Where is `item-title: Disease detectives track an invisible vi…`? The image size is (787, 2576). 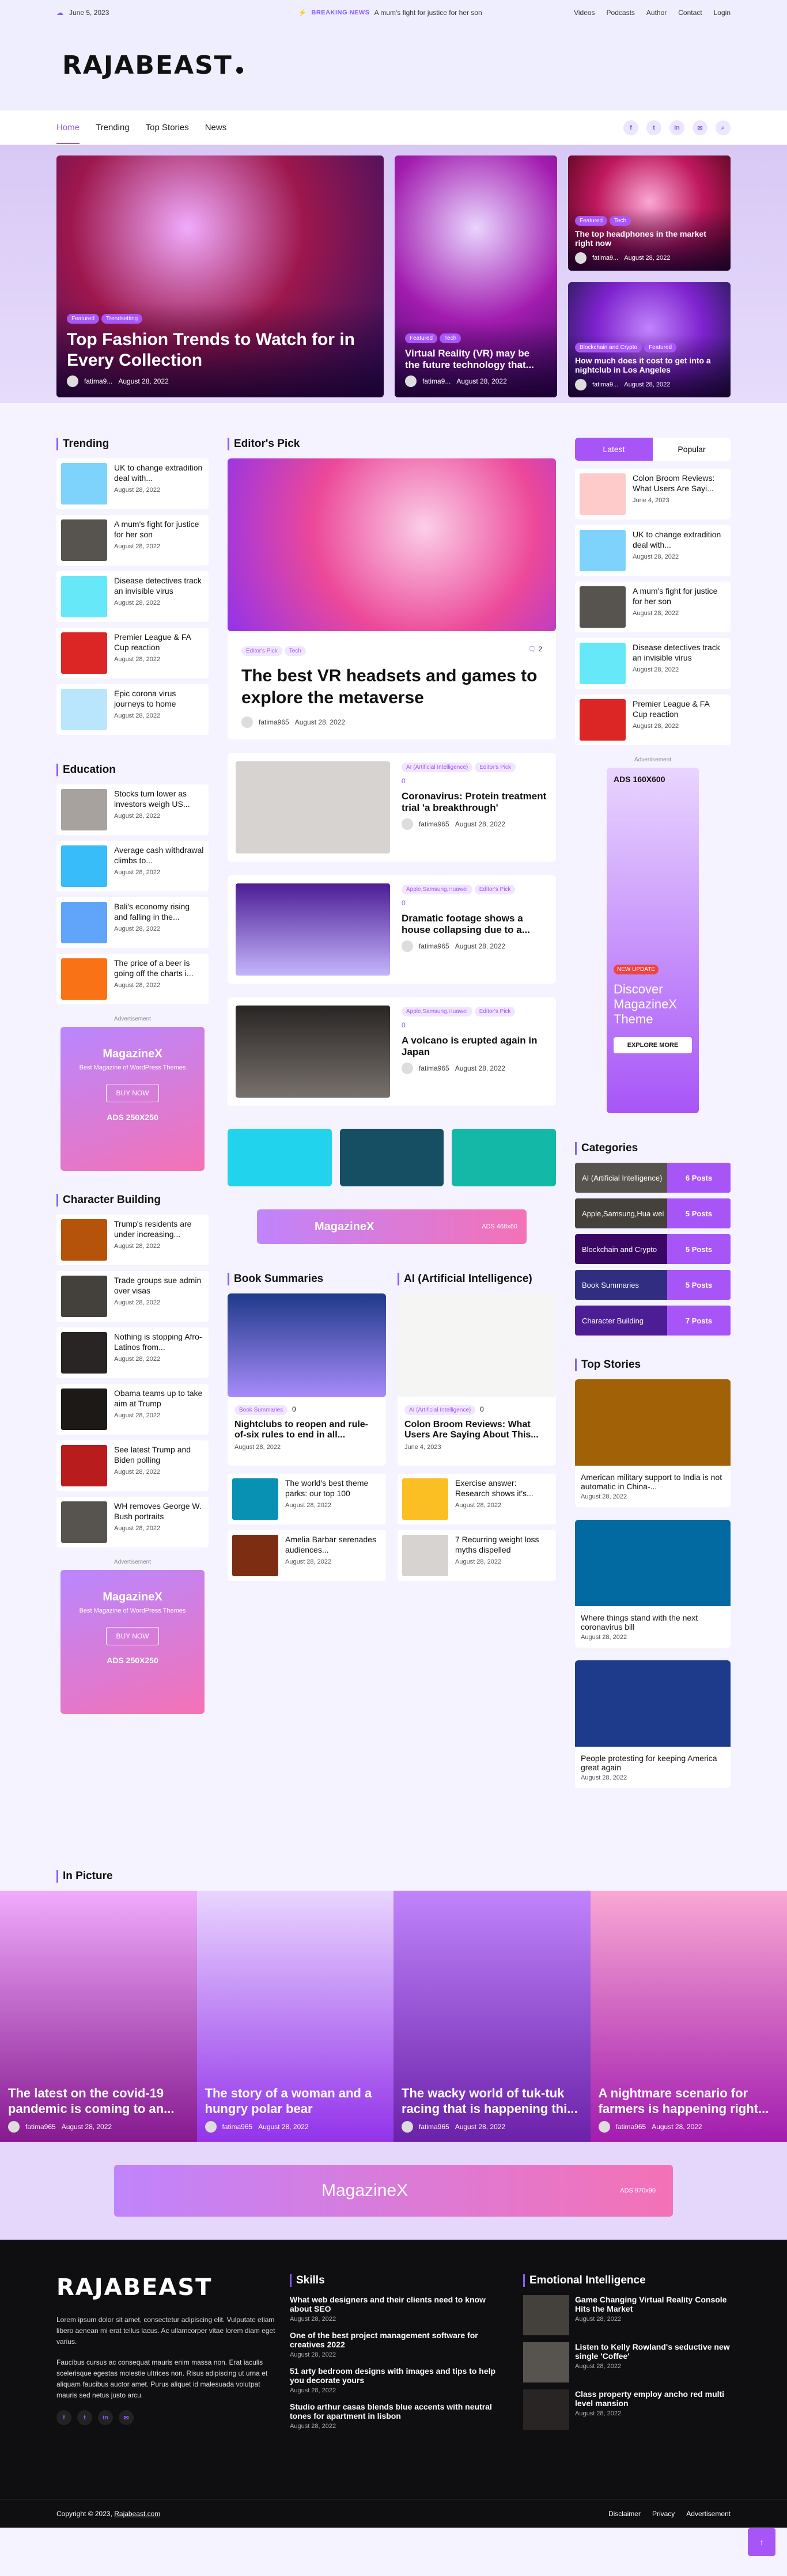 item-title: Disease detectives track an invisible vi… is located at coordinates (159, 586).